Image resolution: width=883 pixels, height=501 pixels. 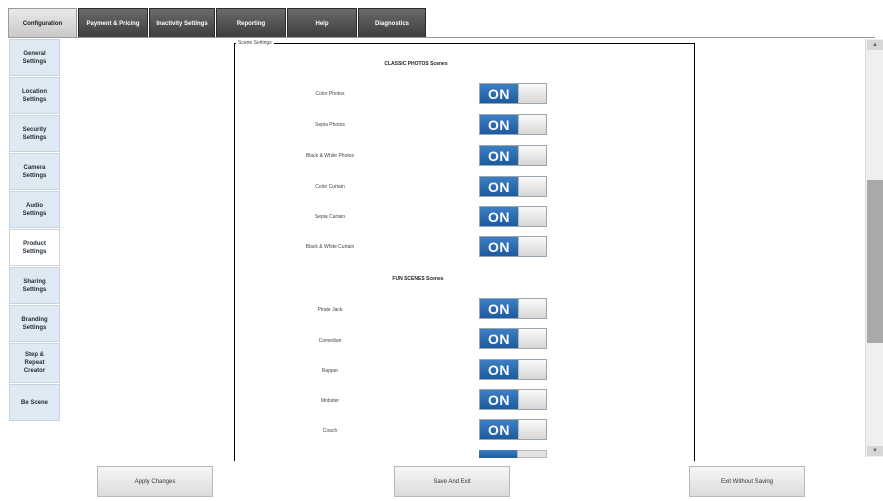 I want to click on sidebar-item-security-settings: Security Settings, so click(x=34, y=133).